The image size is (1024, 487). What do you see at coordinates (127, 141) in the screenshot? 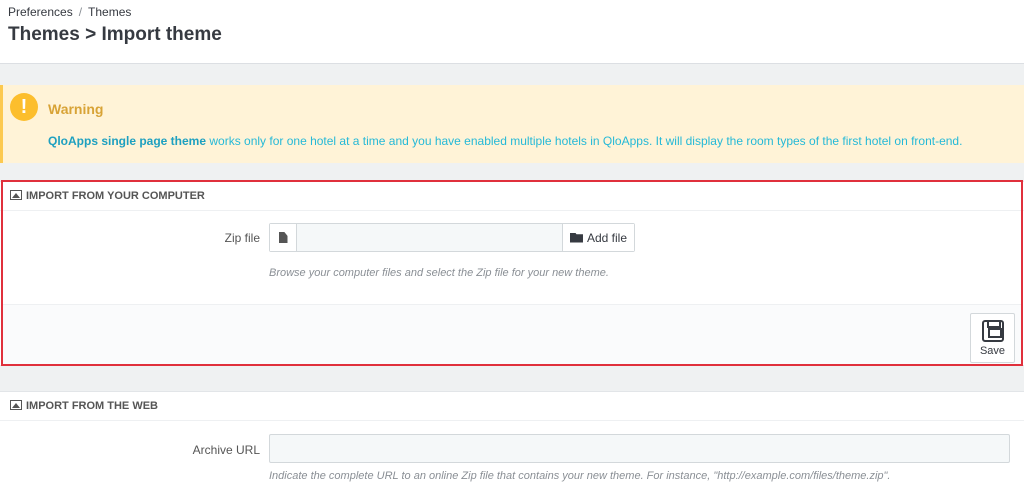
I see `alert-bold-text: QloApps single page theme` at bounding box center [127, 141].